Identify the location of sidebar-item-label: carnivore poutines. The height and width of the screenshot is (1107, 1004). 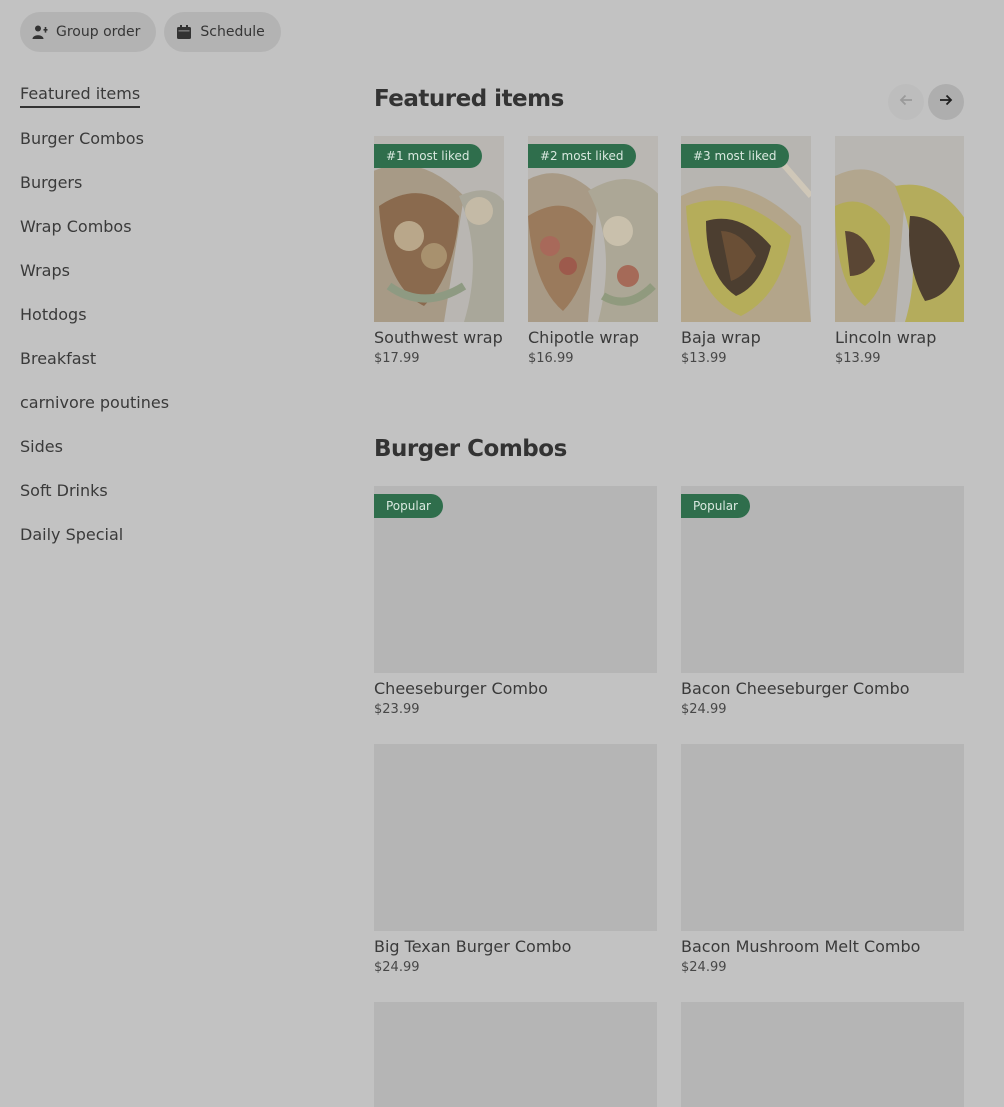
(95, 402).